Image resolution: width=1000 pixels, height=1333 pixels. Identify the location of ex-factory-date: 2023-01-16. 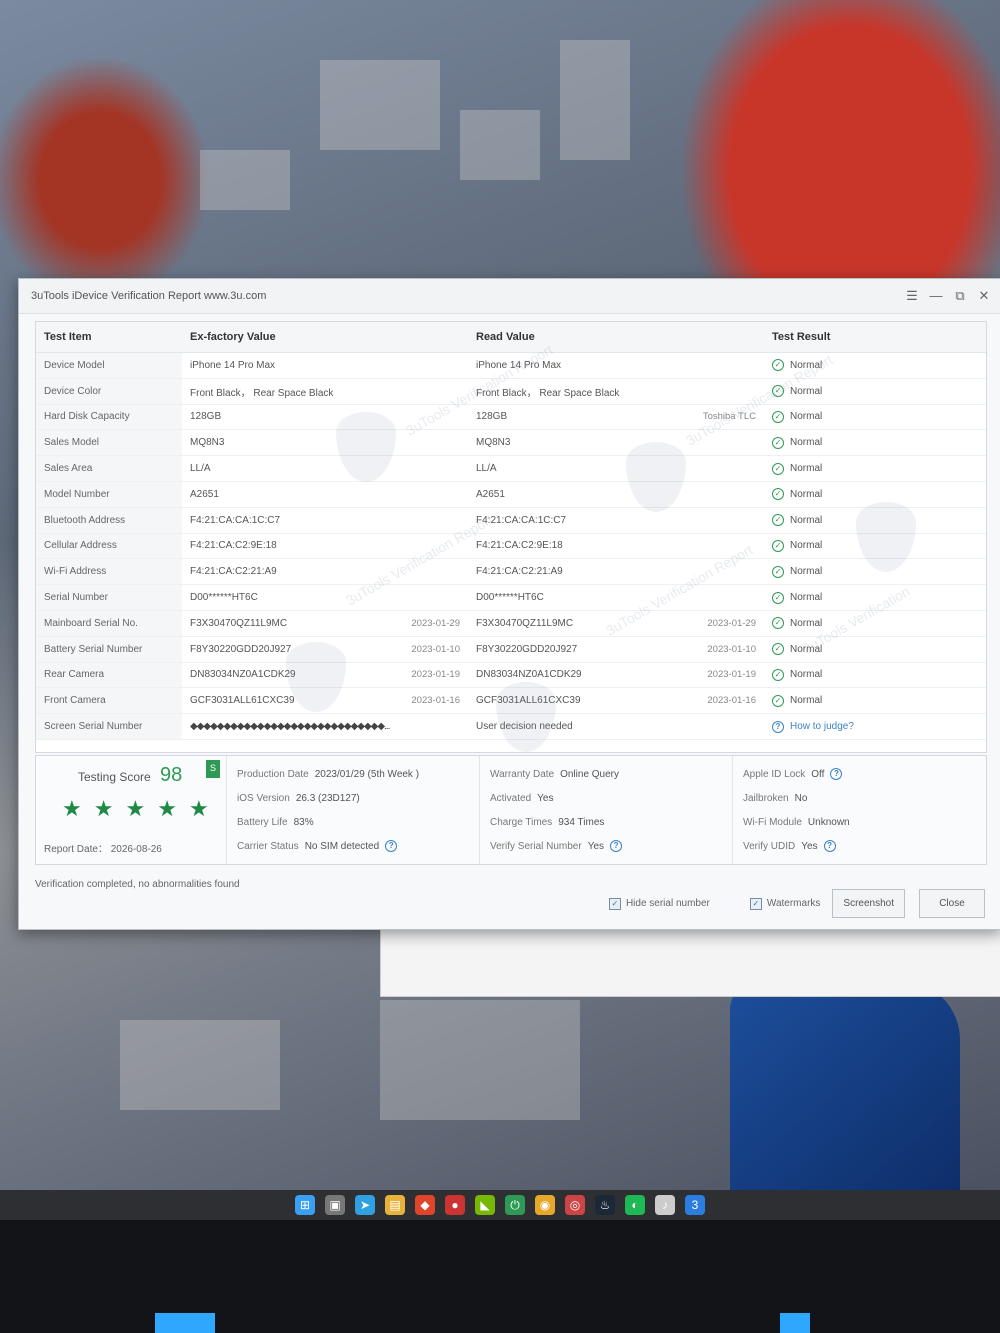
(435, 701).